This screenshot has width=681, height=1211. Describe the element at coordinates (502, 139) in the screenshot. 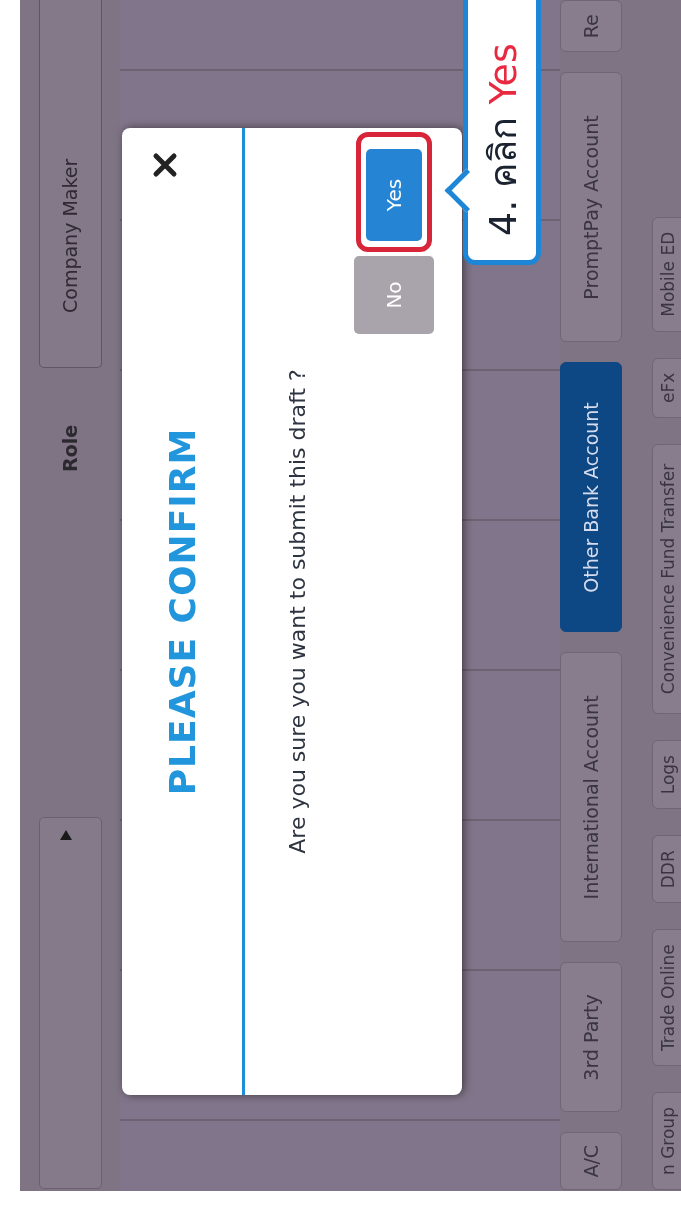

I see `callout-text: 4. คลิก Yes` at that location.